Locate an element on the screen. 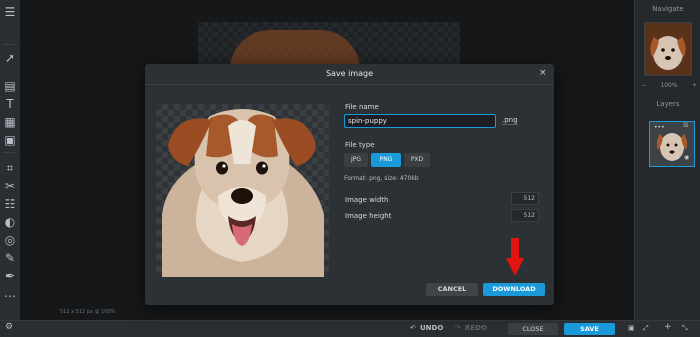 The image size is (700, 337). canvas-status: 512 x 512 px @ 100% is located at coordinates (88, 312).